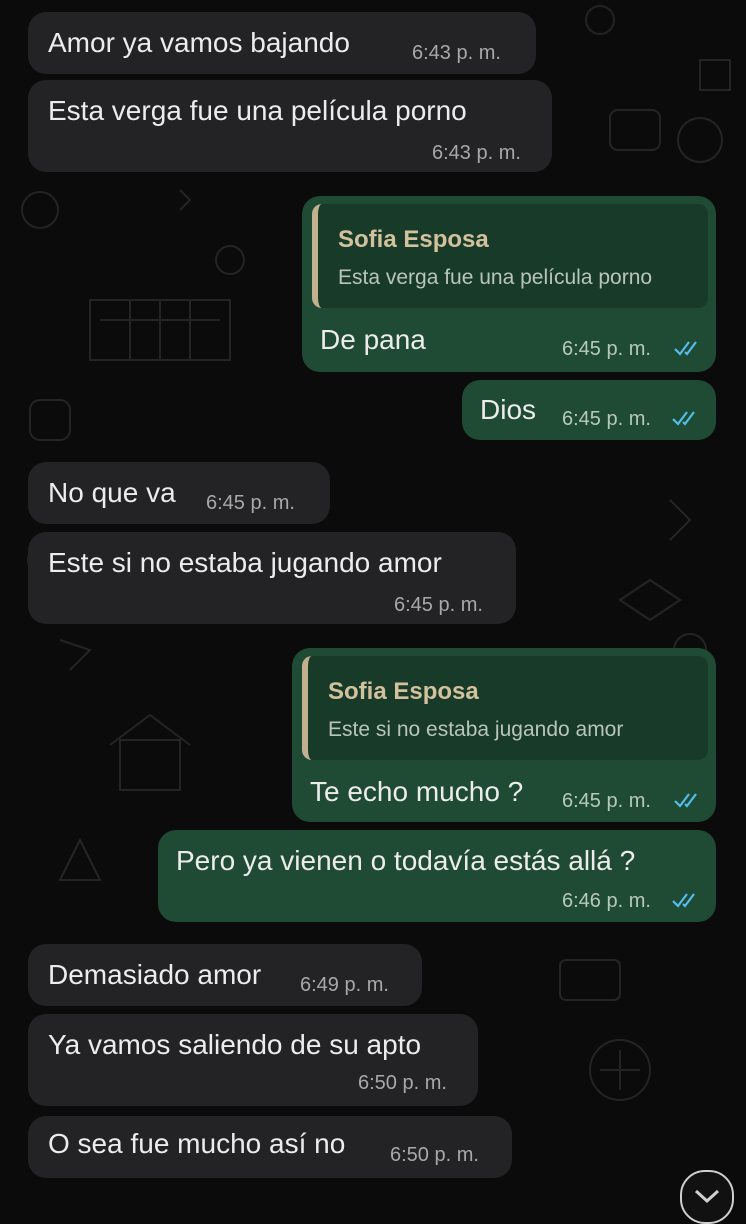  Describe the element at coordinates (245, 562) in the screenshot. I see `message-text: Este si no estaba jugando amor` at that location.